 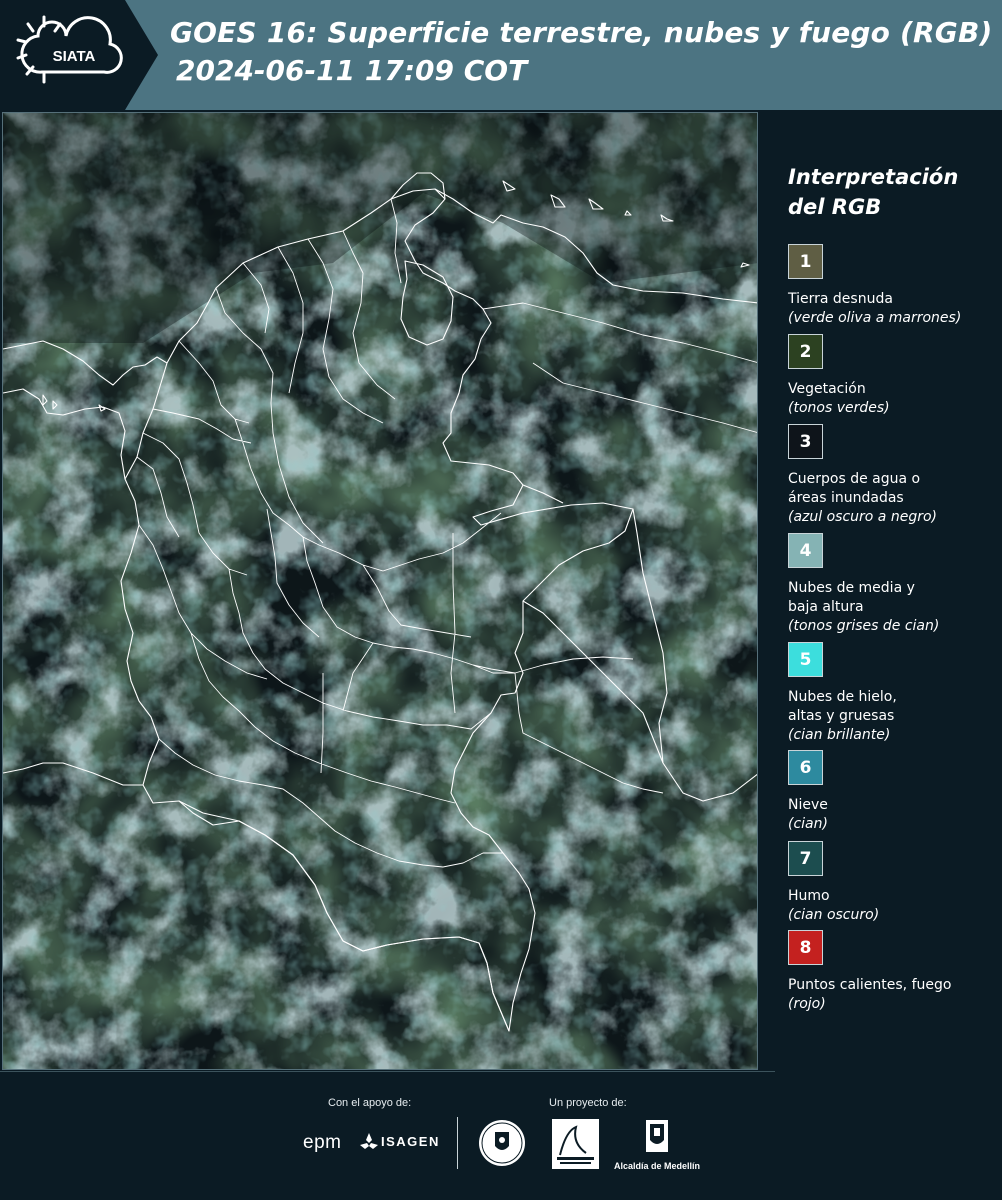 I want to click on footer-divider-line, so click(x=387, y=1071).